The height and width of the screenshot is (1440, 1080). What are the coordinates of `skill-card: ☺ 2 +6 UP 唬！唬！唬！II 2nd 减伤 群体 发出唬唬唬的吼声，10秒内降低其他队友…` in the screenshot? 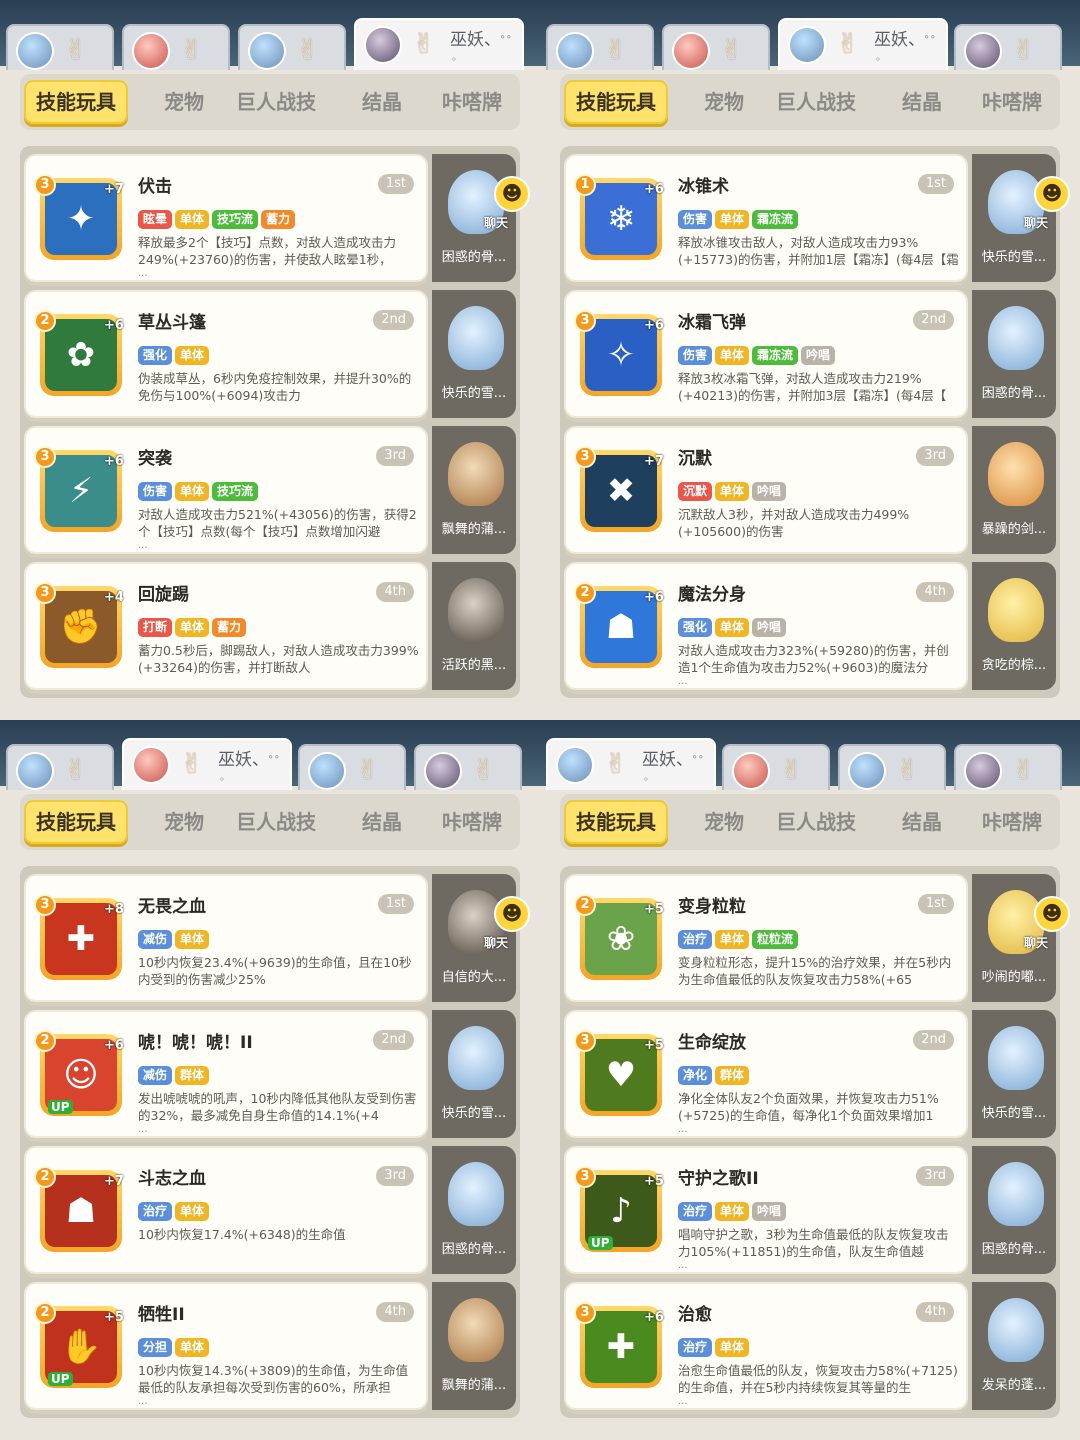 It's located at (226, 1074).